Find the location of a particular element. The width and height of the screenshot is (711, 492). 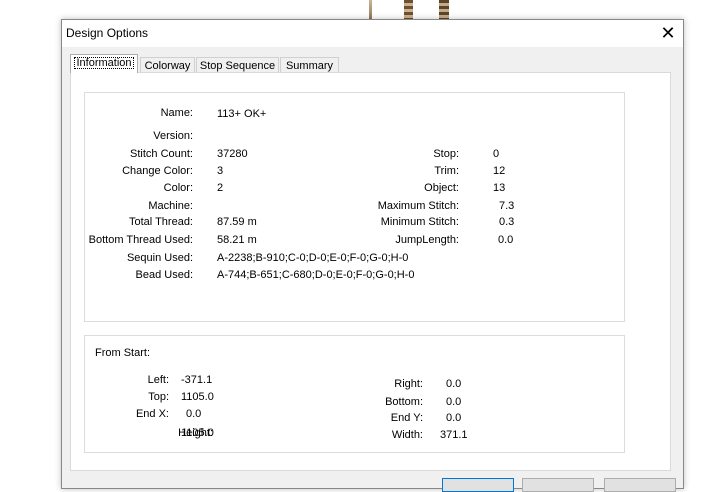

jump-length-label: JumpLength: is located at coordinates (427, 240).